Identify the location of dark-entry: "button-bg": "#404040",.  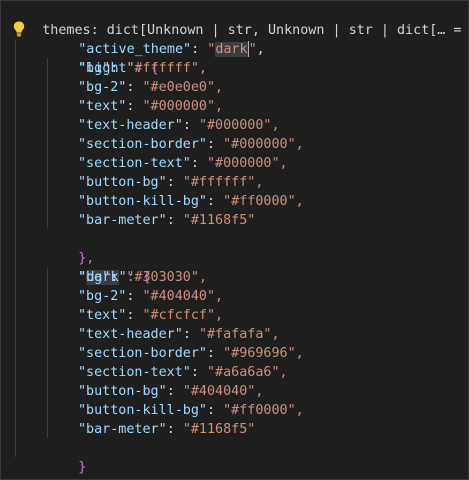
(170, 391).